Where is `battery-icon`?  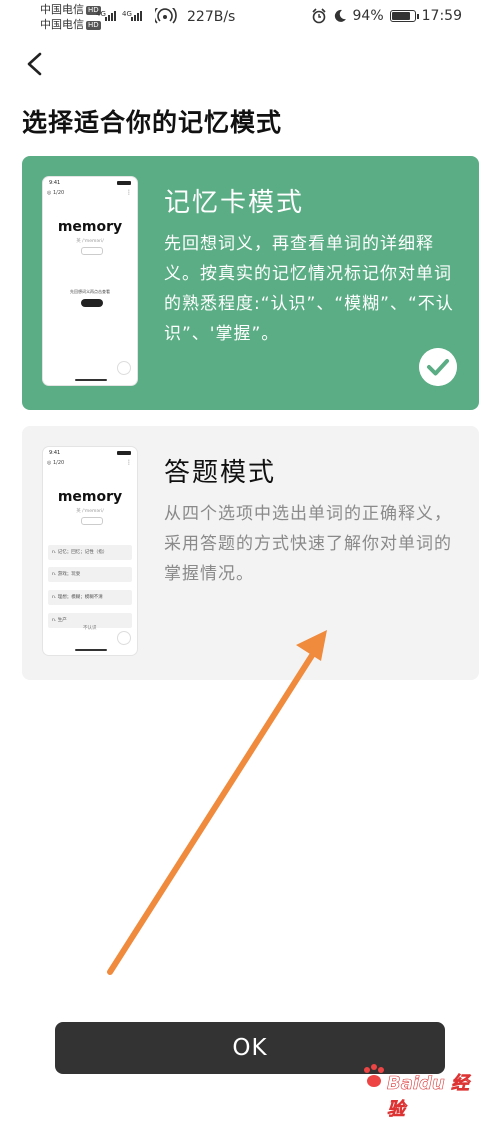
battery-icon is located at coordinates (404, 16).